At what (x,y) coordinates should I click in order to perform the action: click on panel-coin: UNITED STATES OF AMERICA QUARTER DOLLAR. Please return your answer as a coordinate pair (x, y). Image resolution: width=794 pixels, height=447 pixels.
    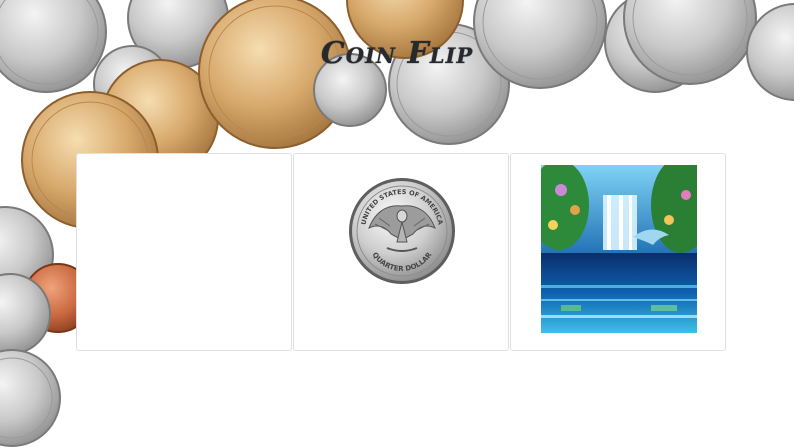
    Looking at the image, I should click on (401, 252).